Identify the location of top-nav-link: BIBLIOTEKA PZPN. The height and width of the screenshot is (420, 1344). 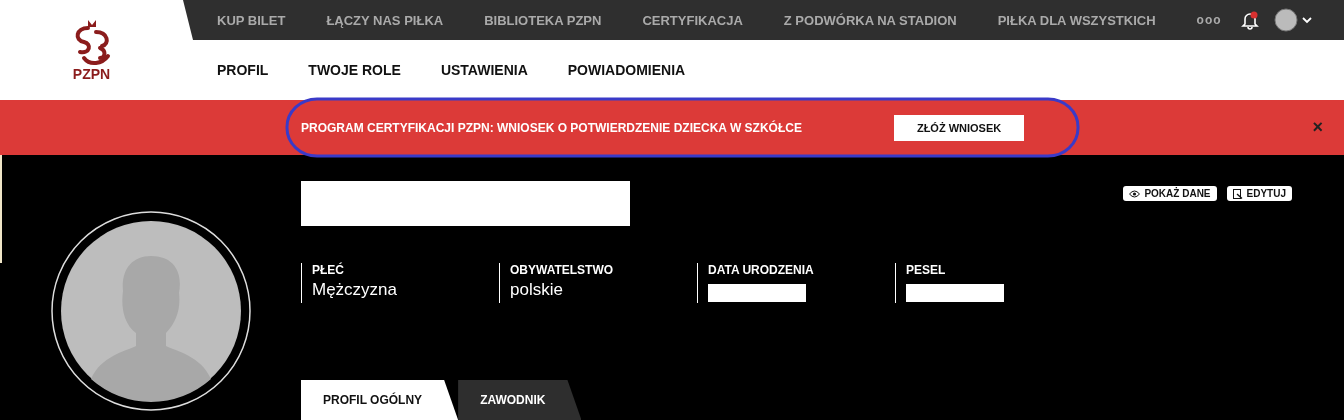
(543, 20).